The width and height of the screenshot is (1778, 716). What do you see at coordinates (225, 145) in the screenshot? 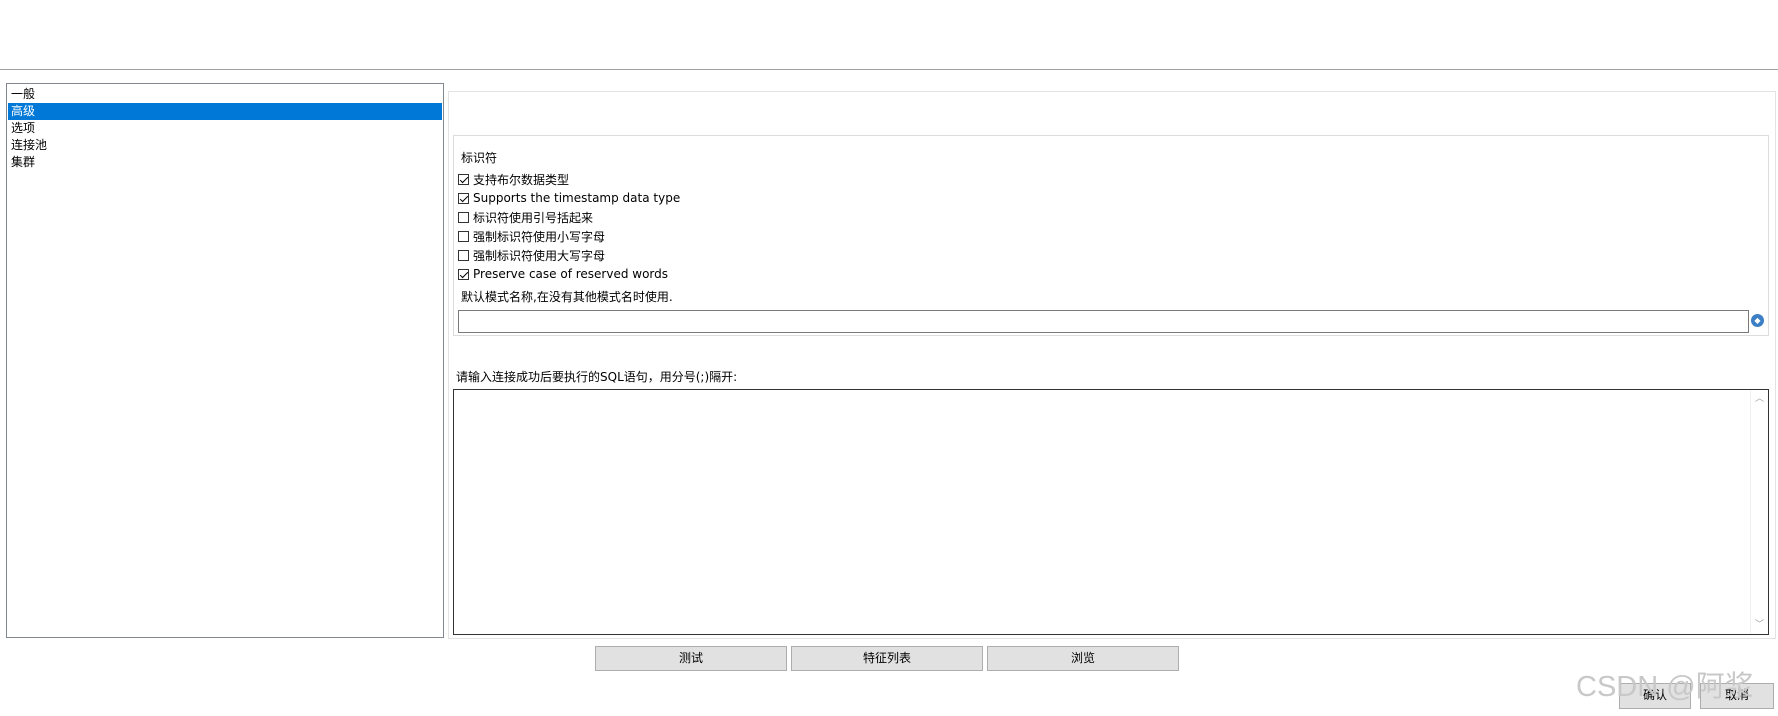
I see `nav-item-connection-pool: 连接池` at bounding box center [225, 145].